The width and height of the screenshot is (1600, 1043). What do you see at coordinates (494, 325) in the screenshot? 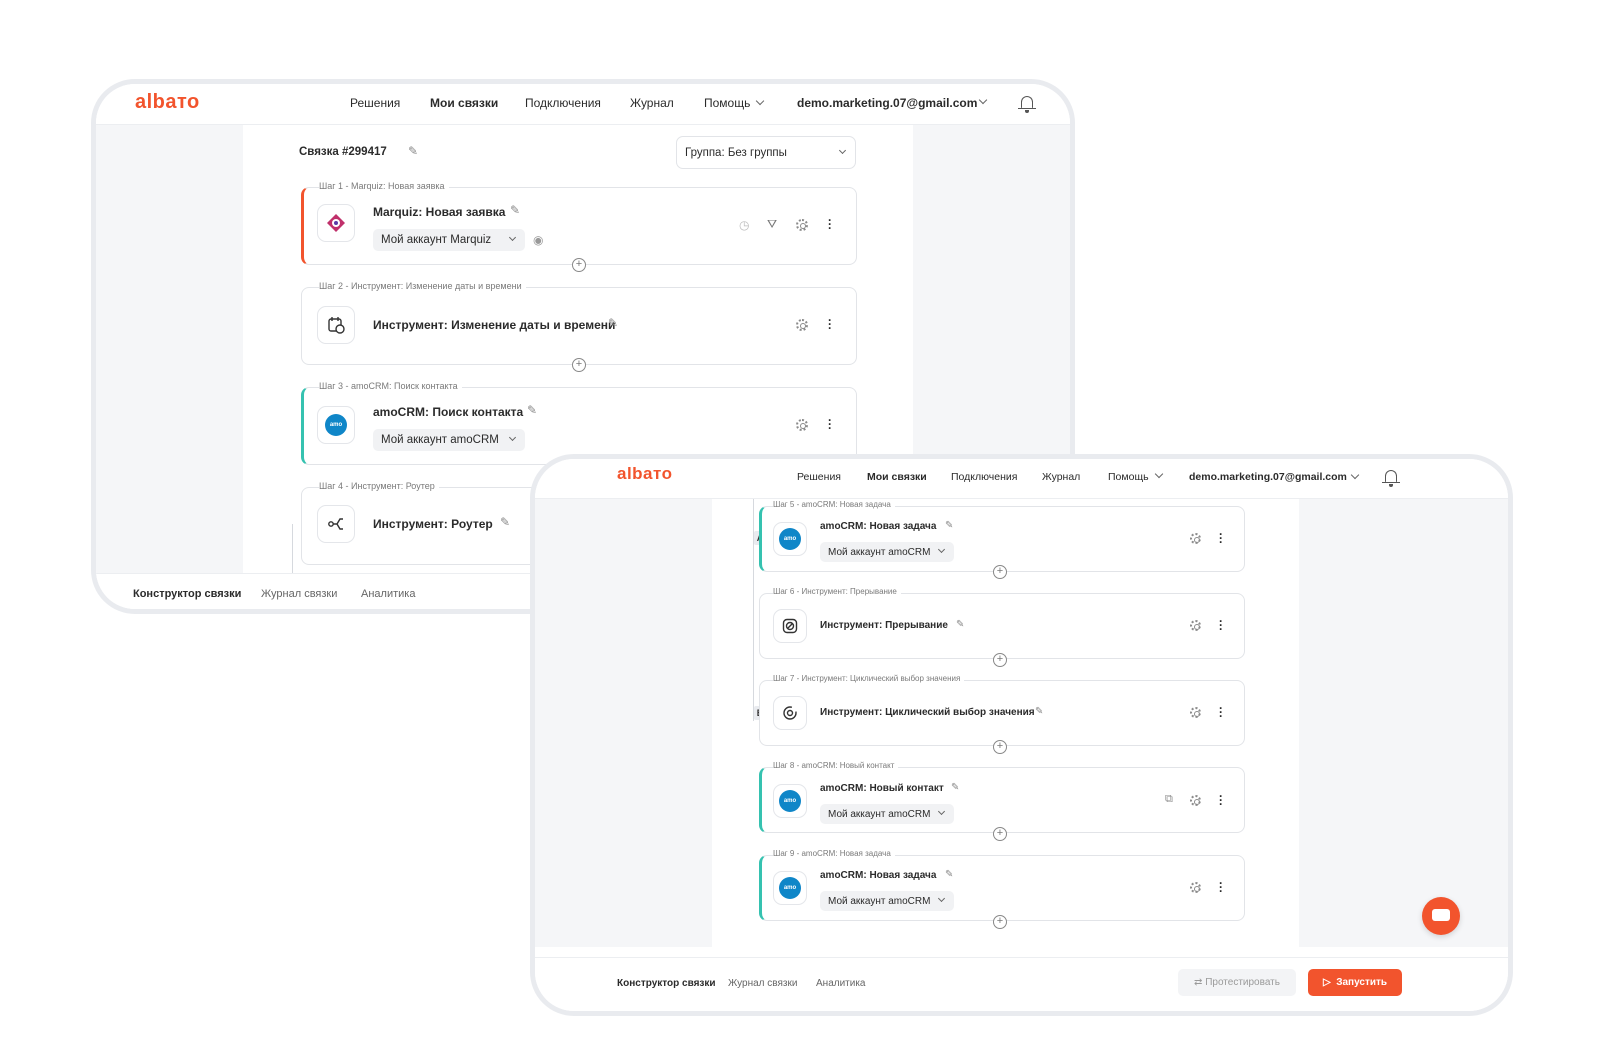
I see `step-title-2: Инструмент: Изменение даты и времени` at bounding box center [494, 325].